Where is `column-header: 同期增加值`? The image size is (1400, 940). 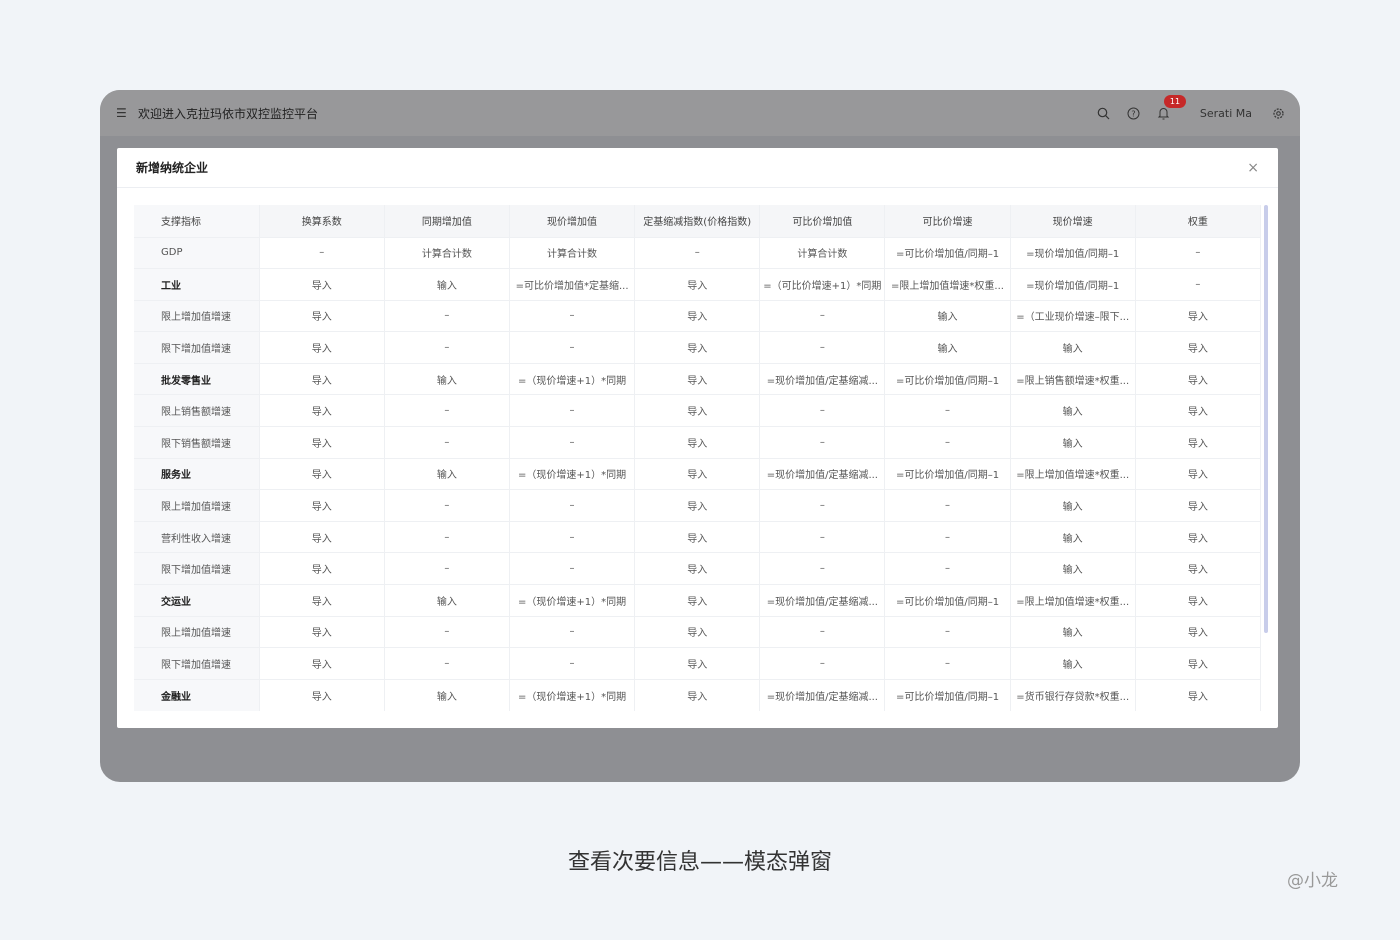 column-header: 同期增加值 is located at coordinates (447, 221).